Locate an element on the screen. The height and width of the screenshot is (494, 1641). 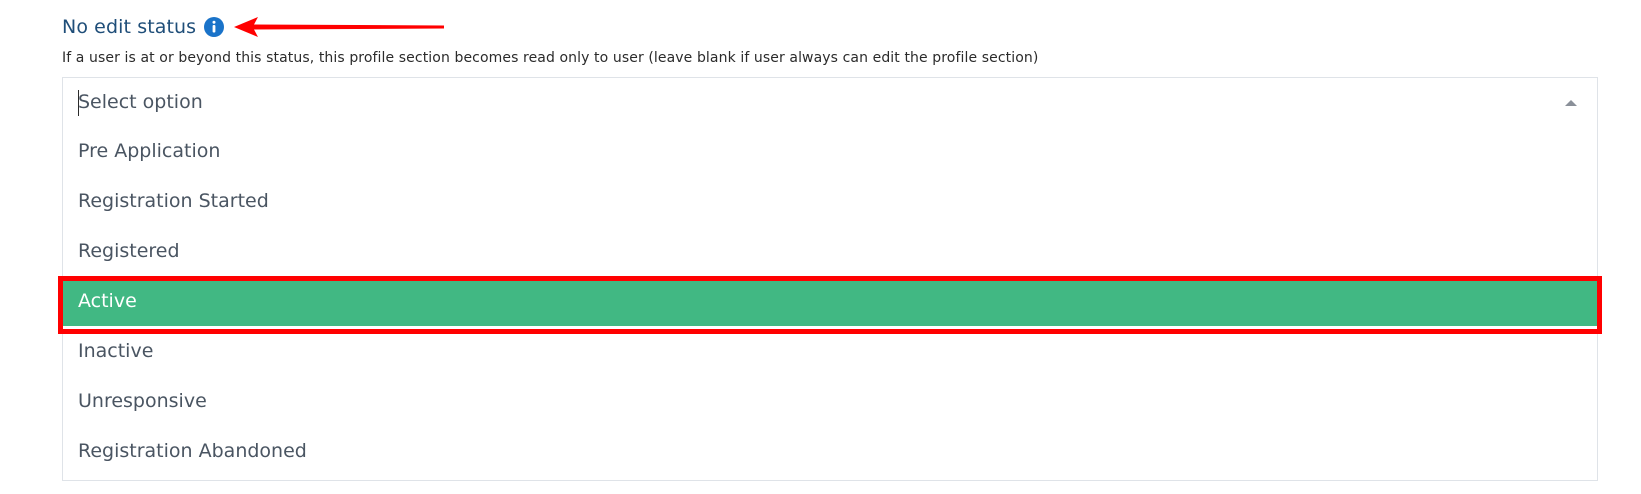
option-inactive: Inactive is located at coordinates (830, 351).